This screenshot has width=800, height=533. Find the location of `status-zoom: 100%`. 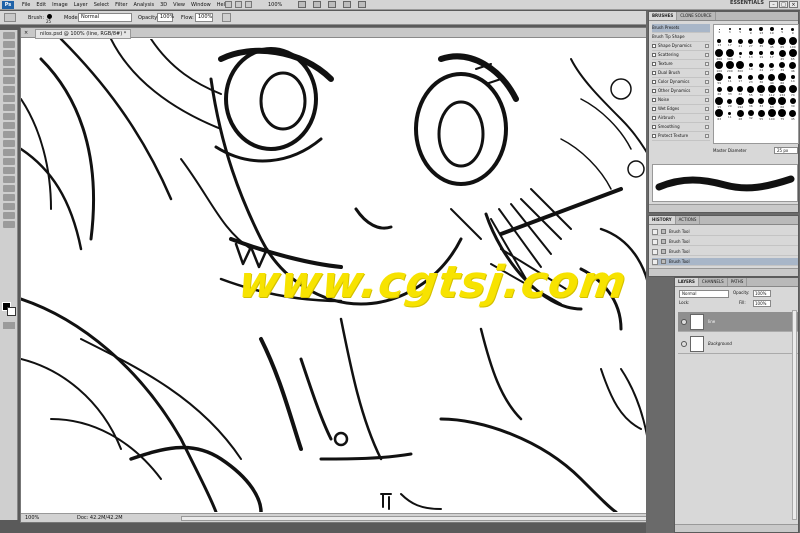

status-zoom: 100% is located at coordinates (32, 518).